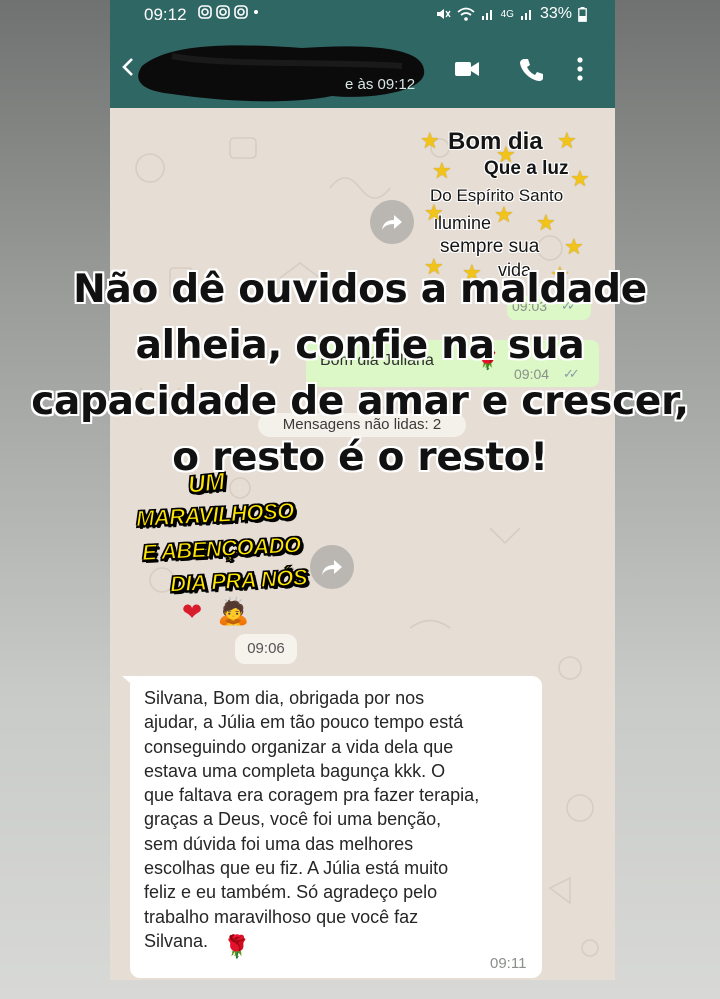  I want to click on sticker-line: sempre sua, so click(490, 246).